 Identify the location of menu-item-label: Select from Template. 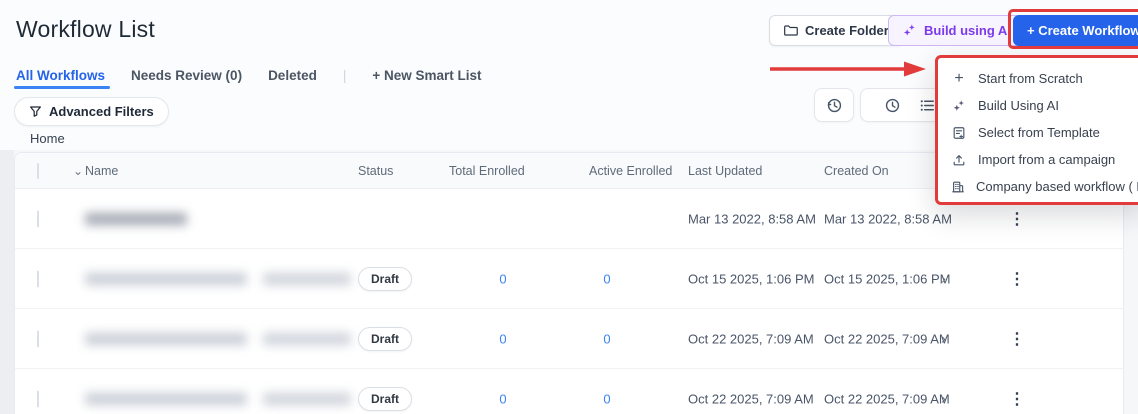
(1039, 132).